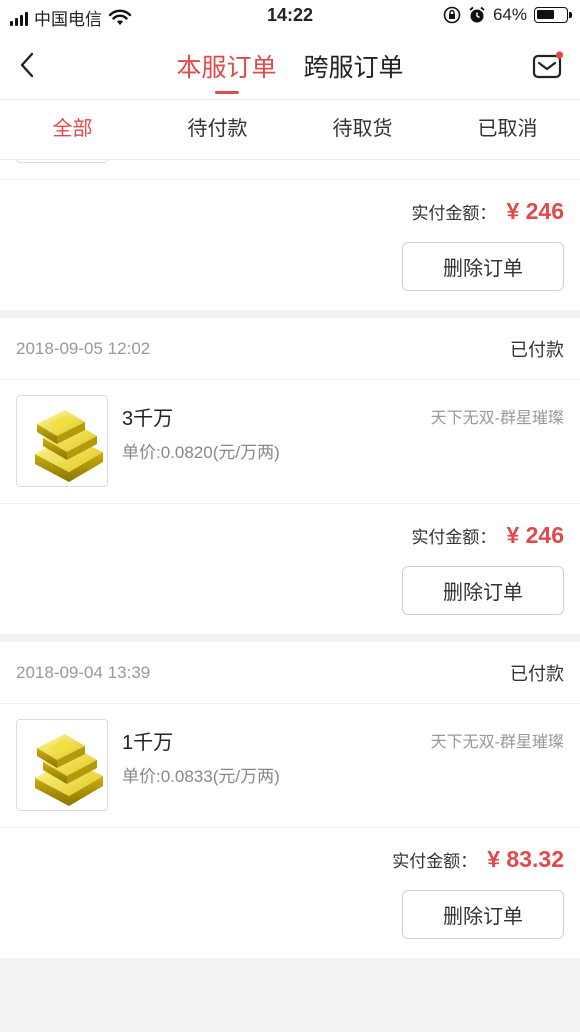 This screenshot has width=580, height=1032. Describe the element at coordinates (290, 766) in the screenshot. I see `order-item: 1千万 单价:0.0833(元/万两) 天下无双-群星璀璨` at that location.